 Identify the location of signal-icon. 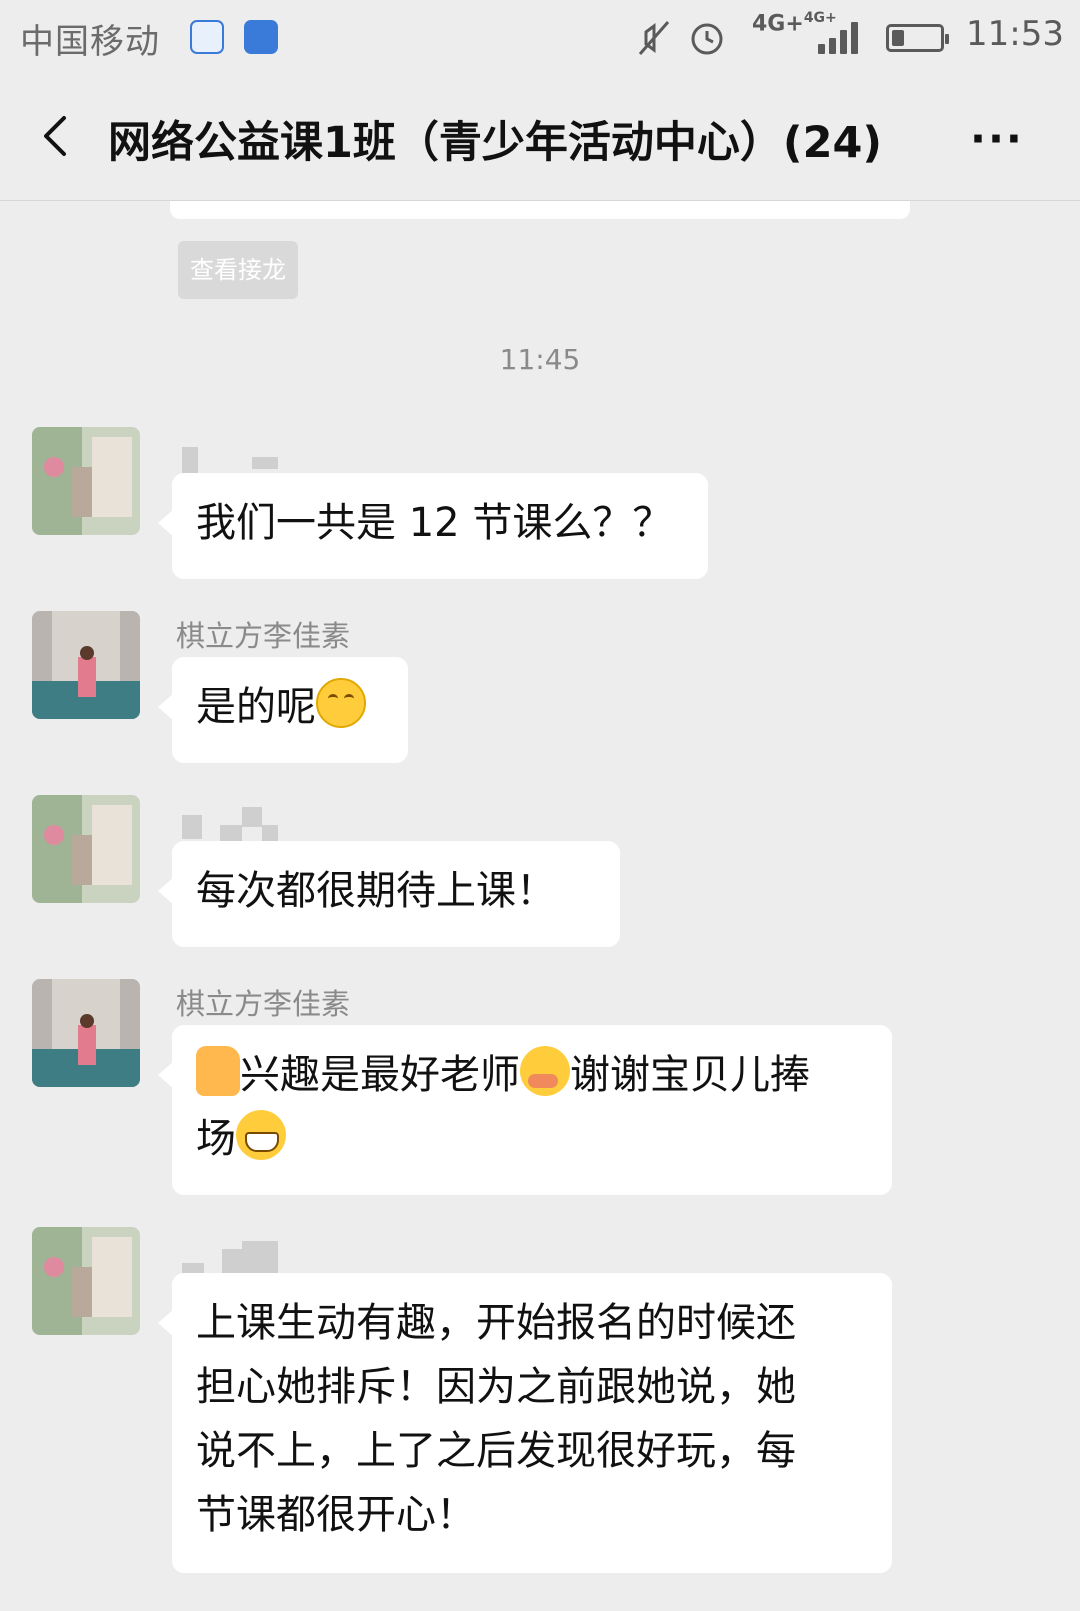
(839, 38).